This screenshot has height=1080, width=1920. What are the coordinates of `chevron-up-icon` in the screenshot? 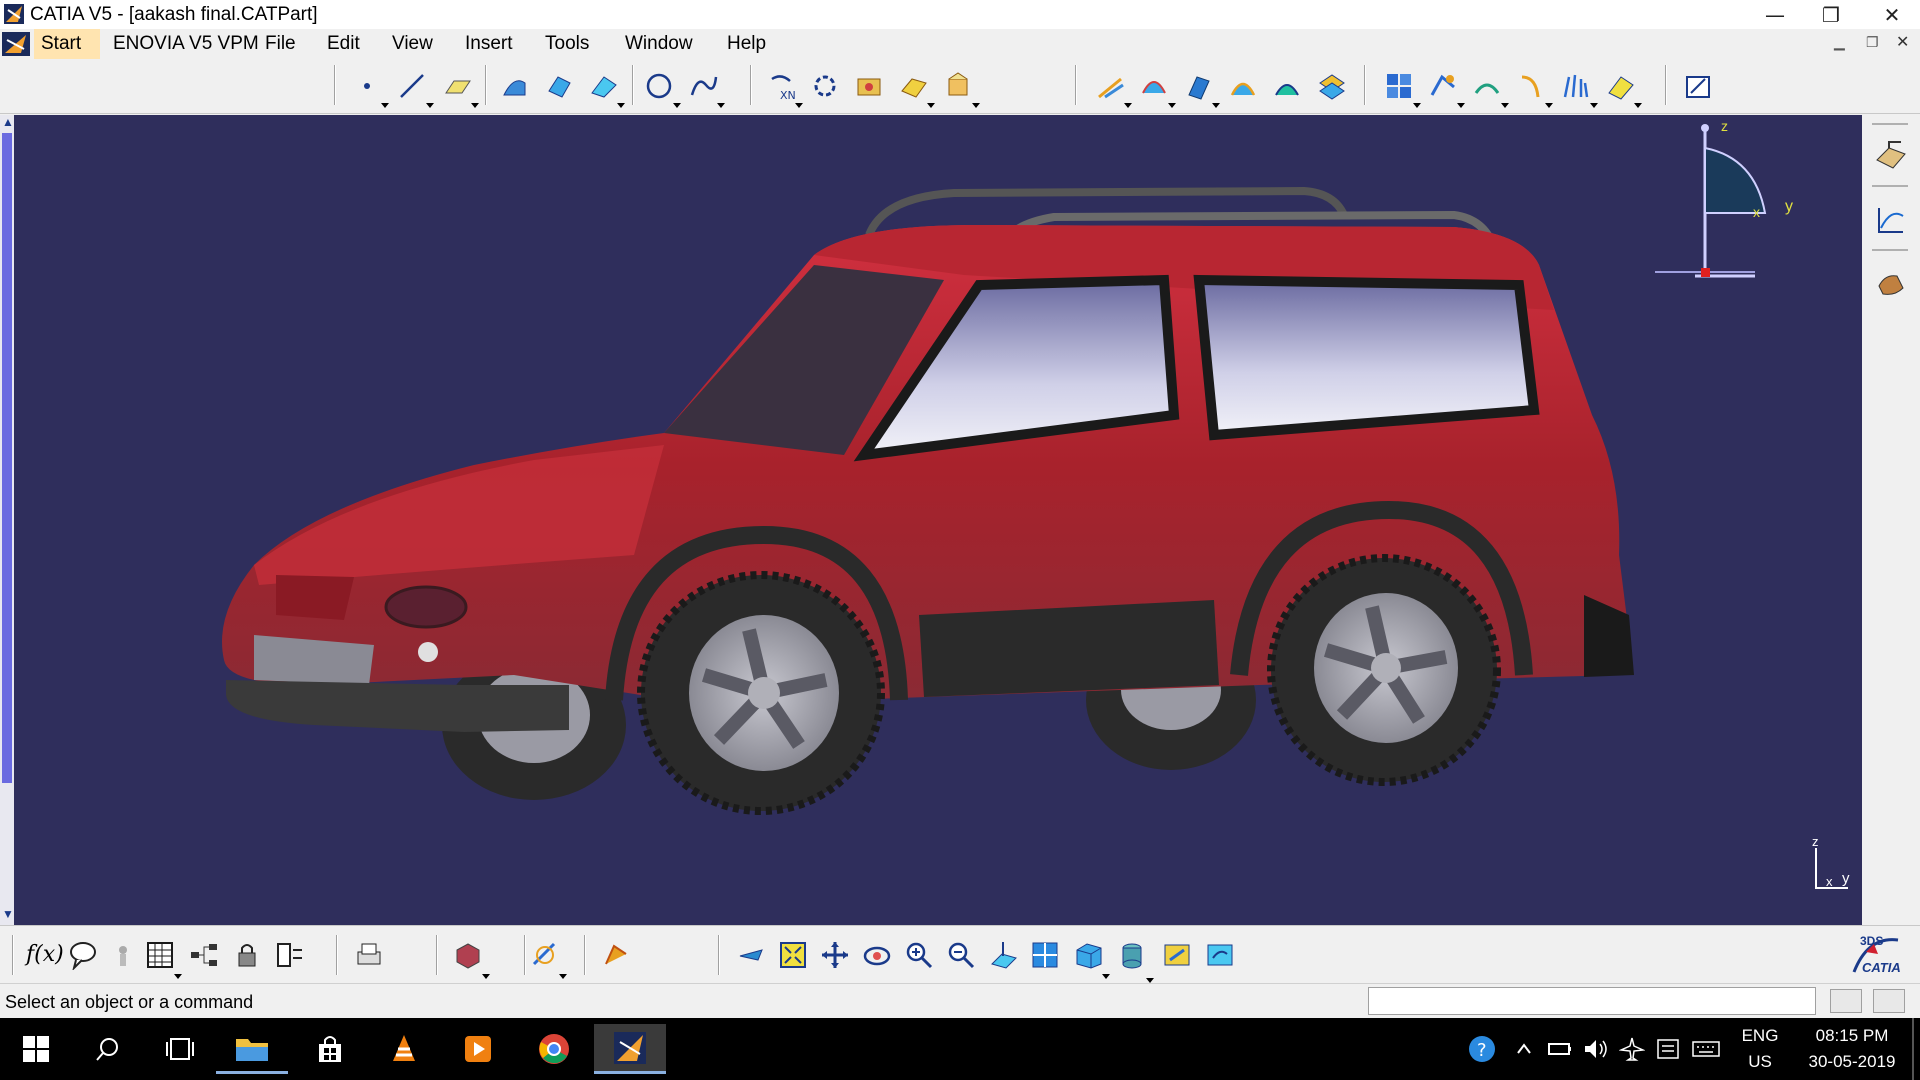 It's located at (1524, 1049).